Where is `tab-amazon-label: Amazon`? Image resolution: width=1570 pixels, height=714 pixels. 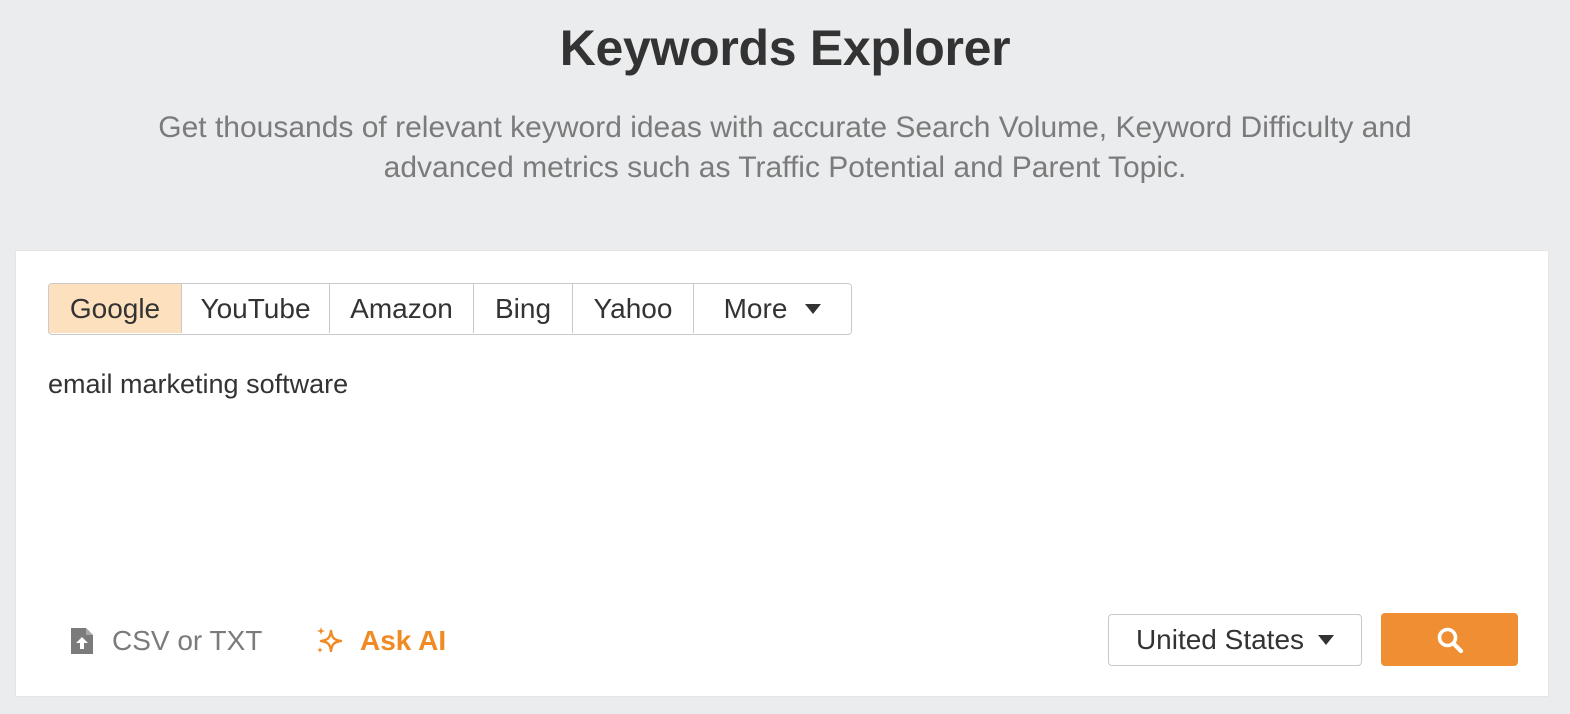 tab-amazon-label: Amazon is located at coordinates (401, 308).